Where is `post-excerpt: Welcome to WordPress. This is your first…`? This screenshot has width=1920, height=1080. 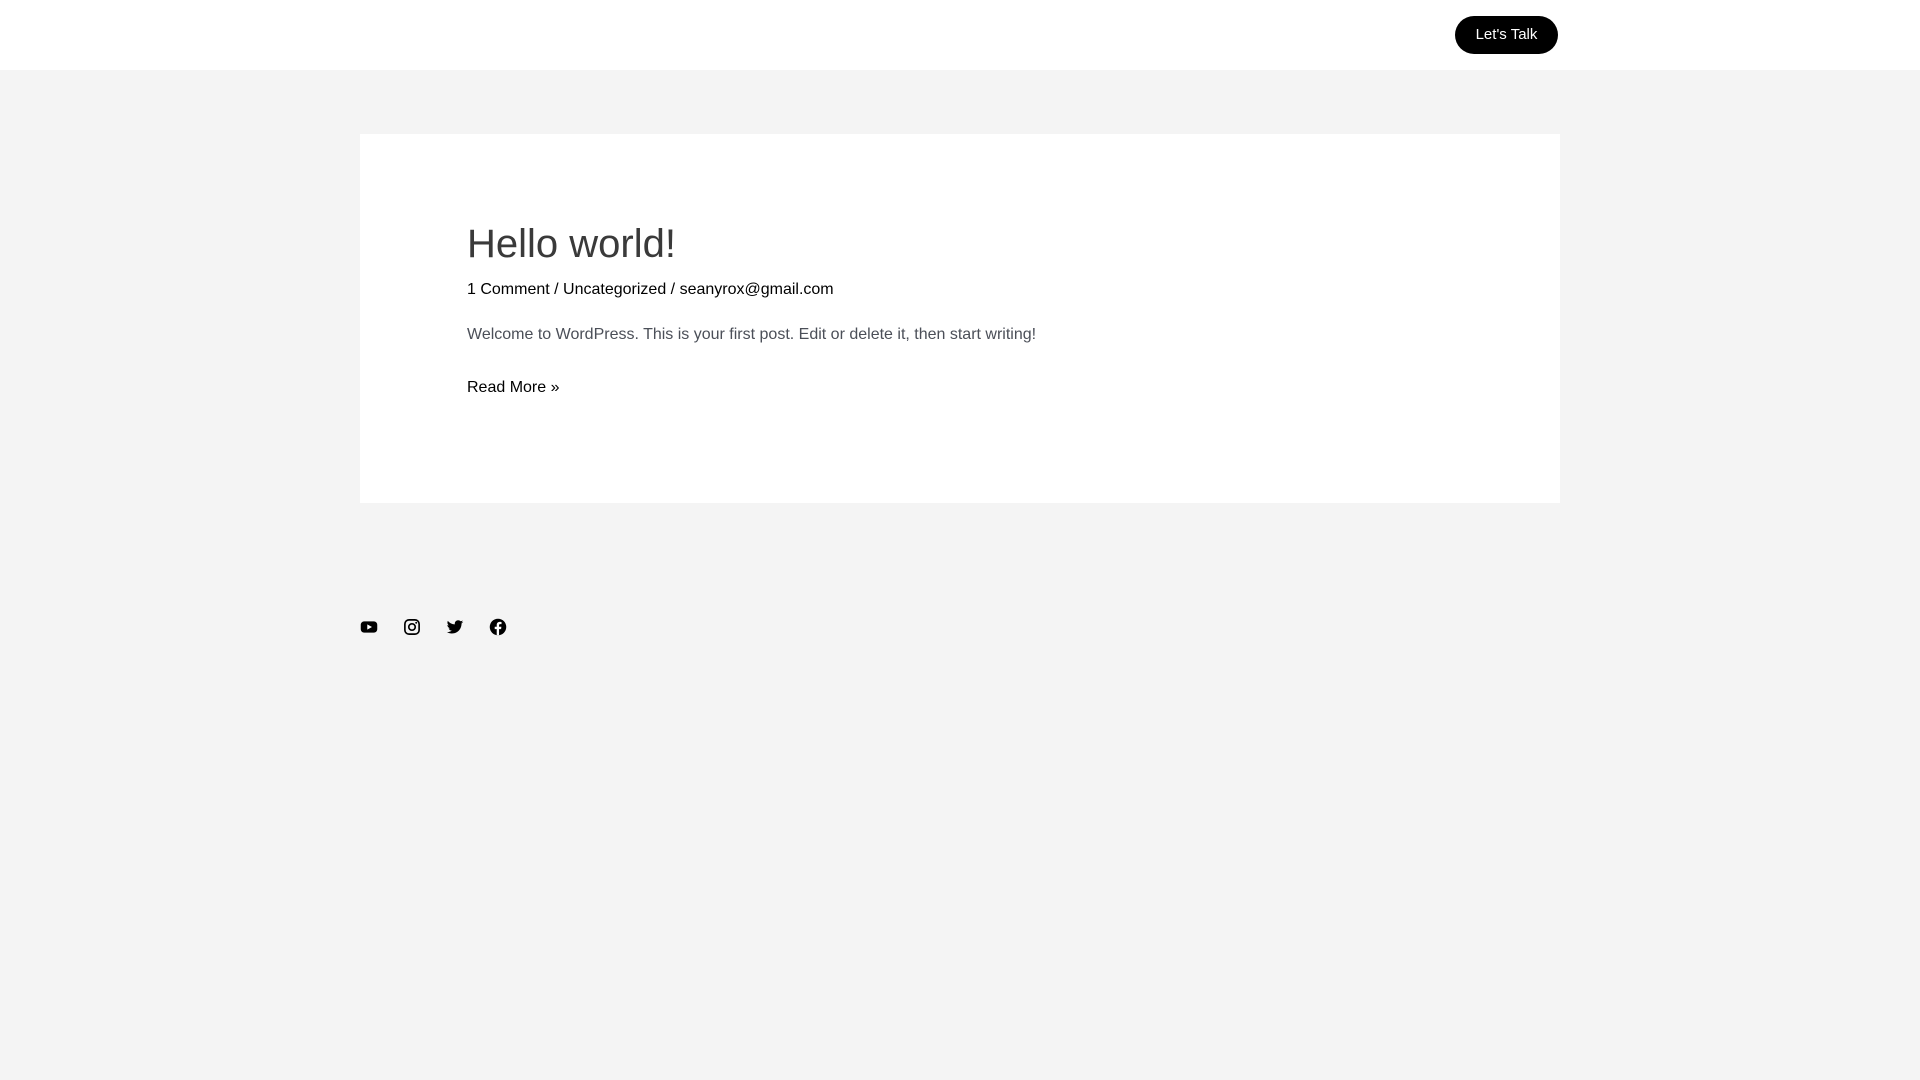
post-excerpt: Welcome to WordPress. This is your first… is located at coordinates (752, 335).